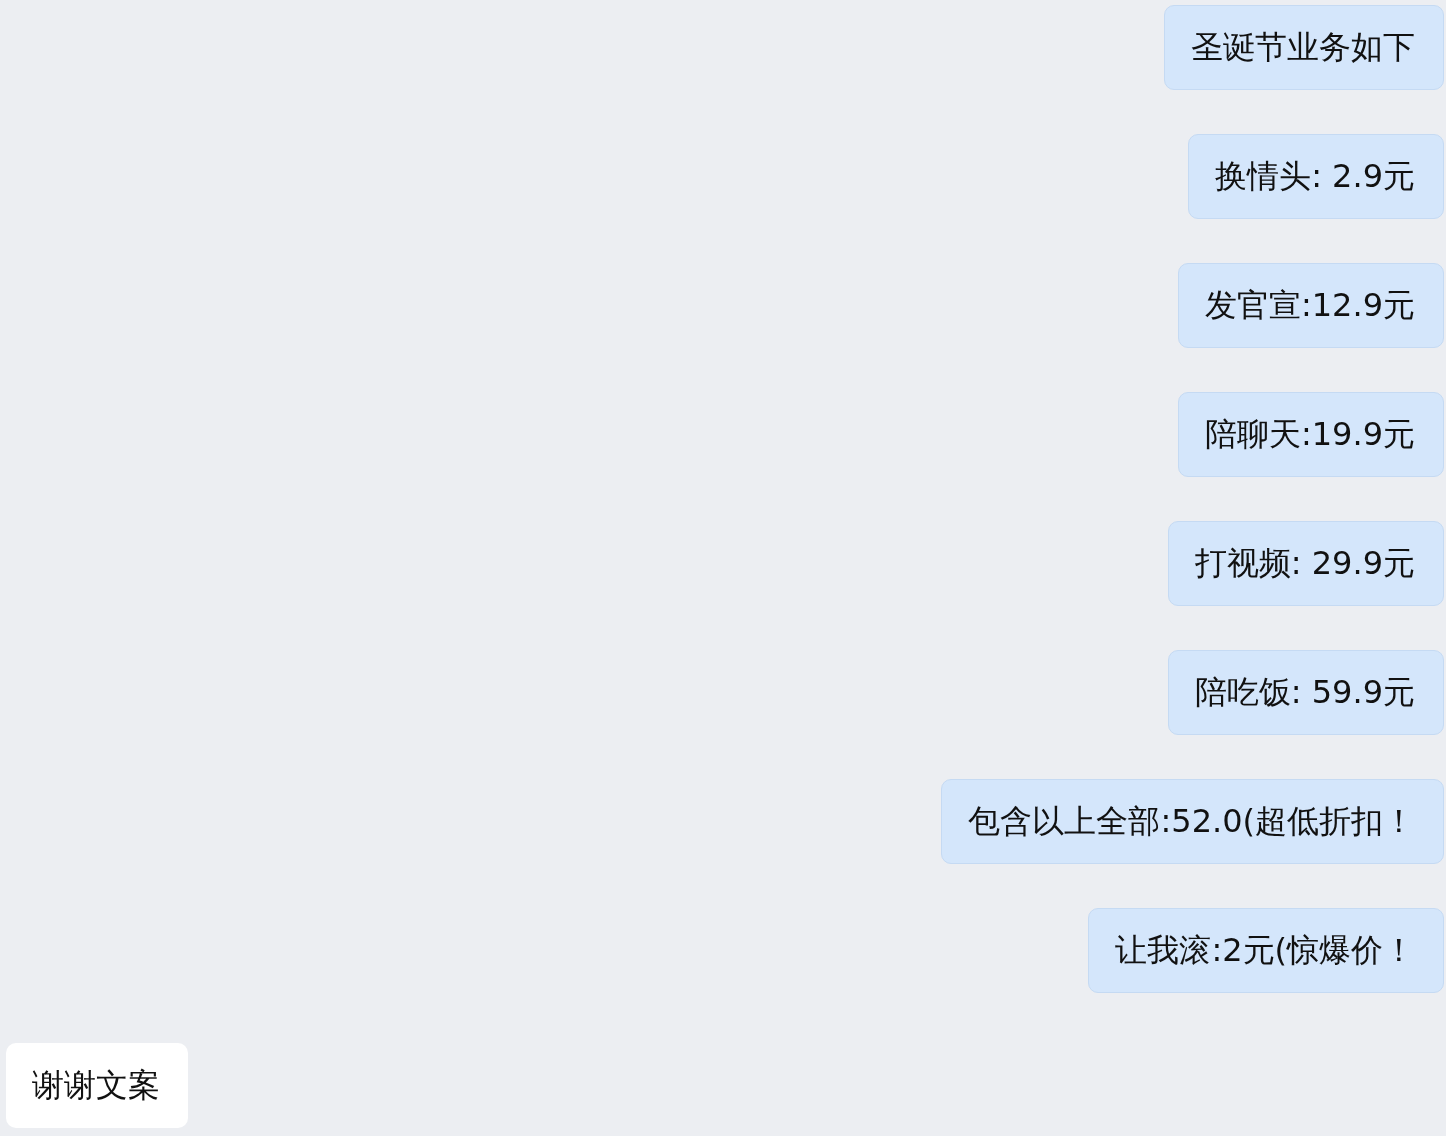 This screenshot has width=1446, height=1136. I want to click on sent-message-bubble: 打视频: 29.9元, so click(1305, 563).